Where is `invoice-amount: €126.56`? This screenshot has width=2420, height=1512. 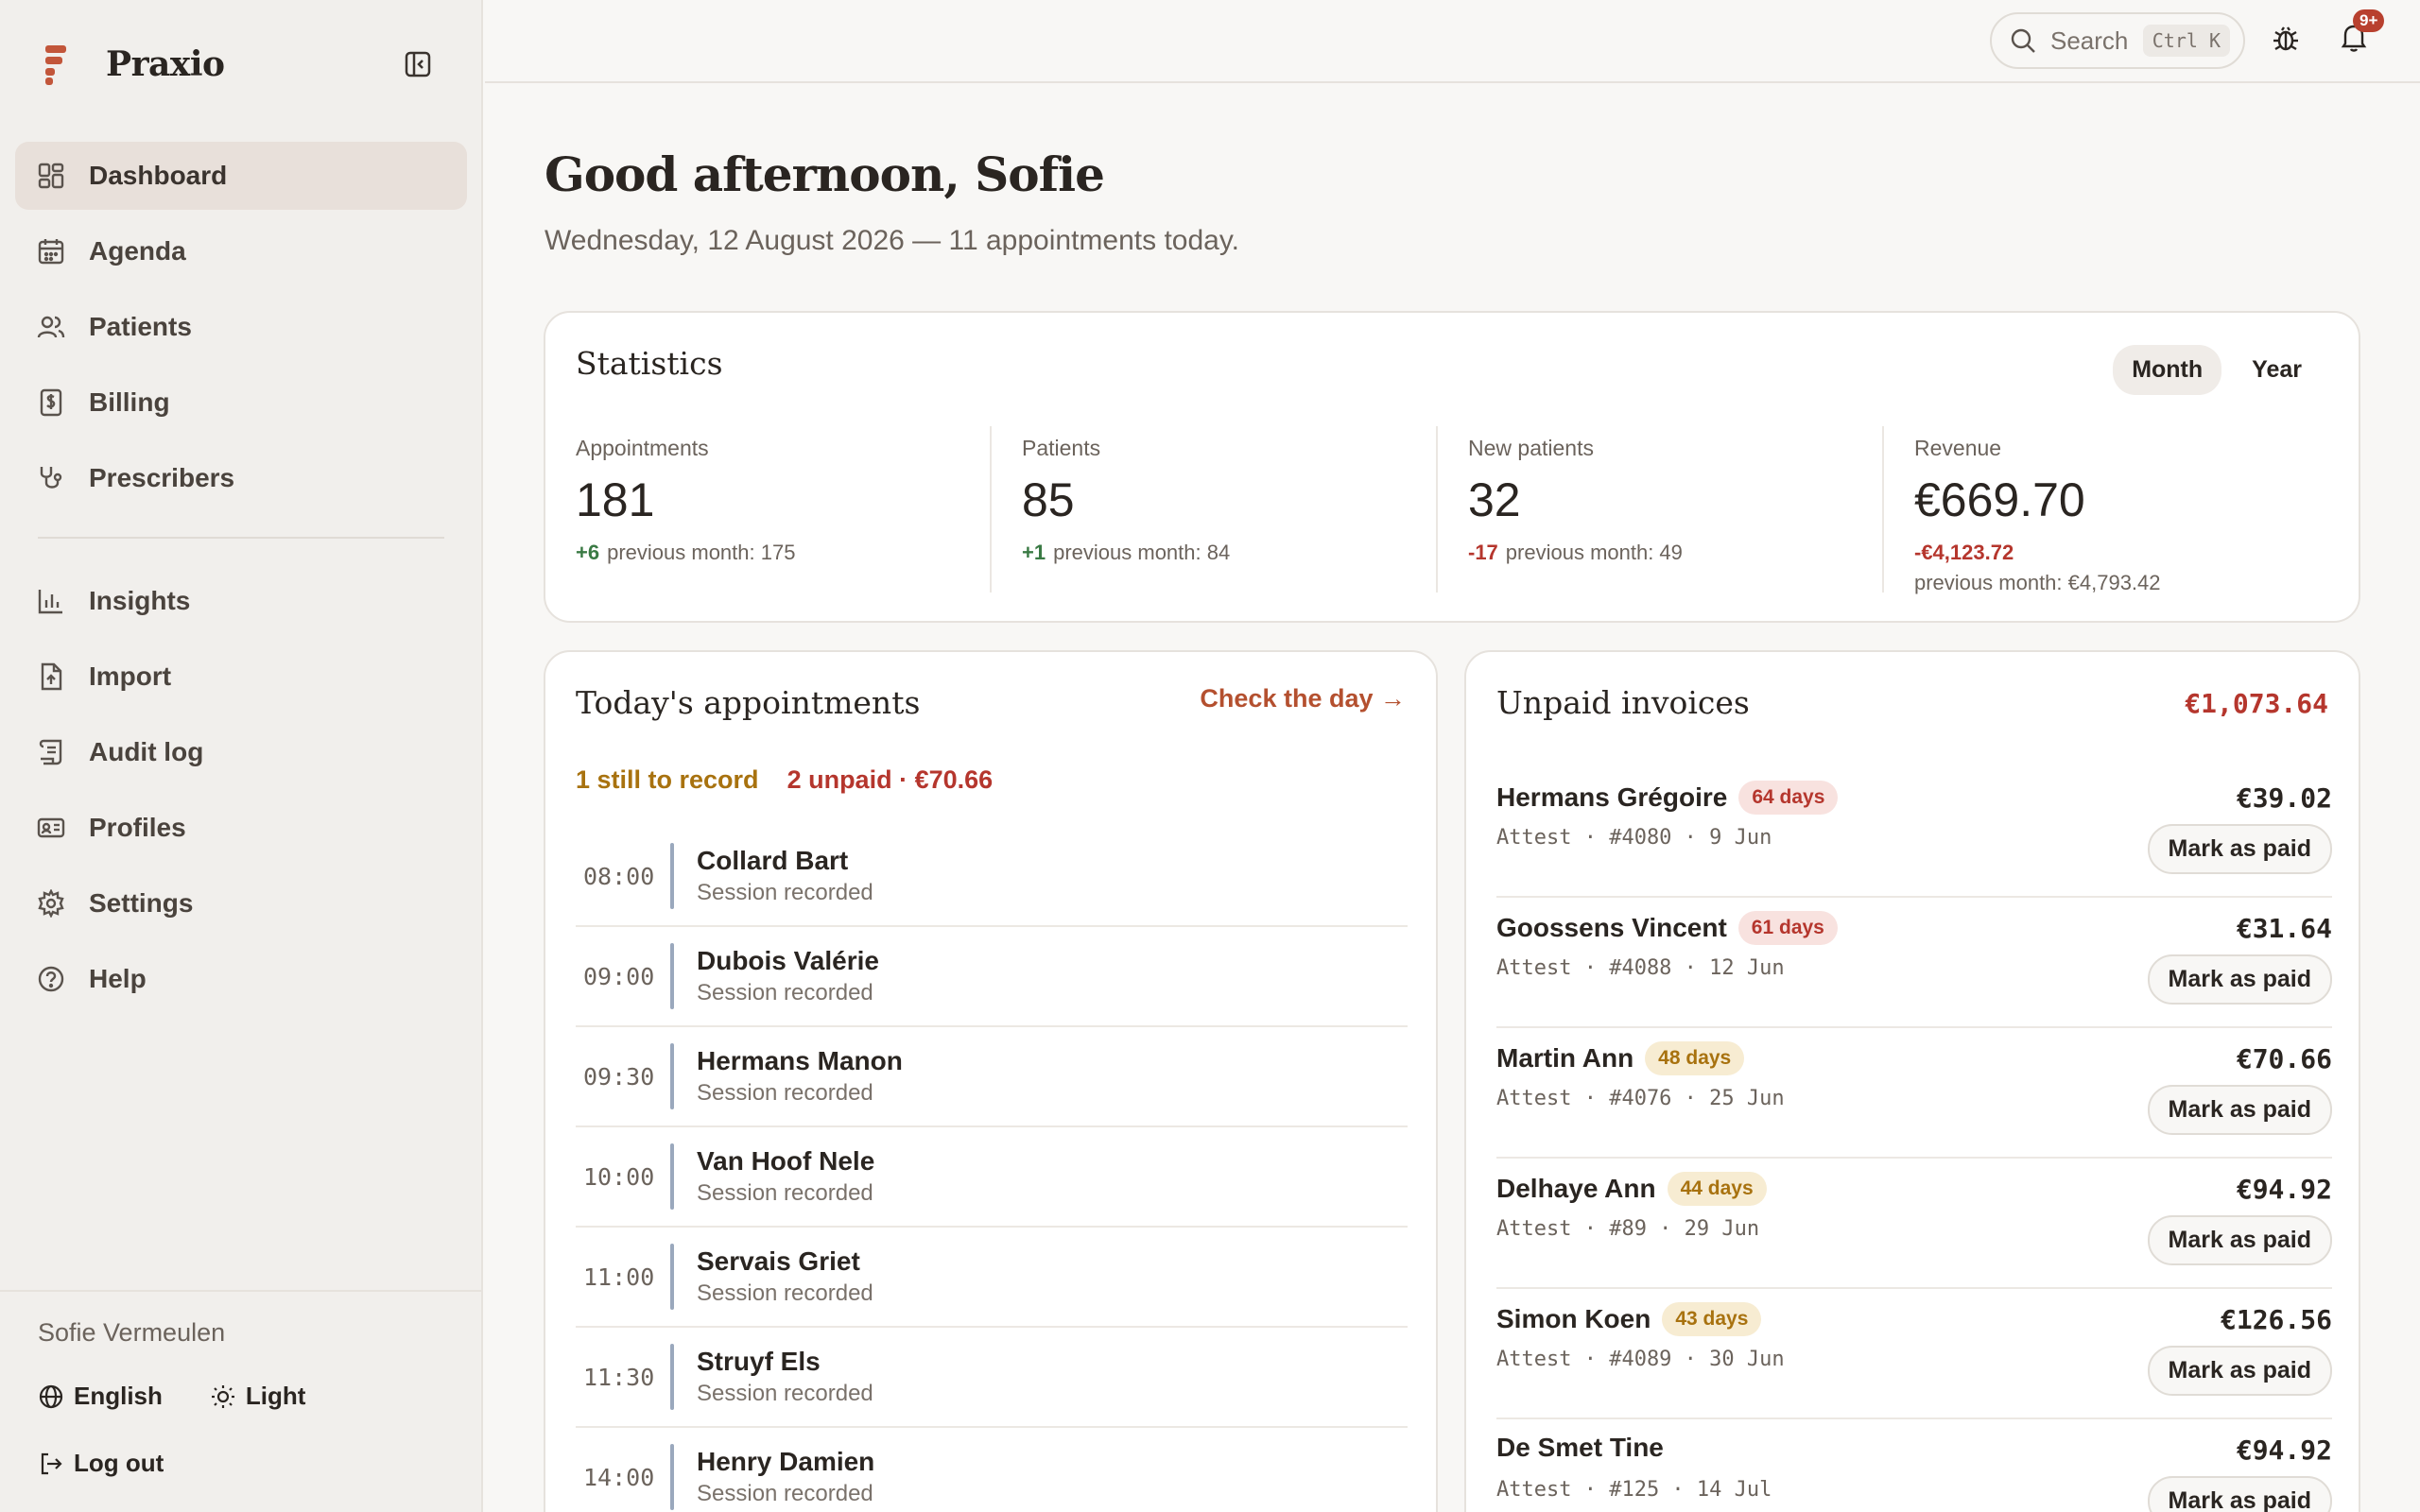 invoice-amount: €126.56 is located at coordinates (2276, 1319).